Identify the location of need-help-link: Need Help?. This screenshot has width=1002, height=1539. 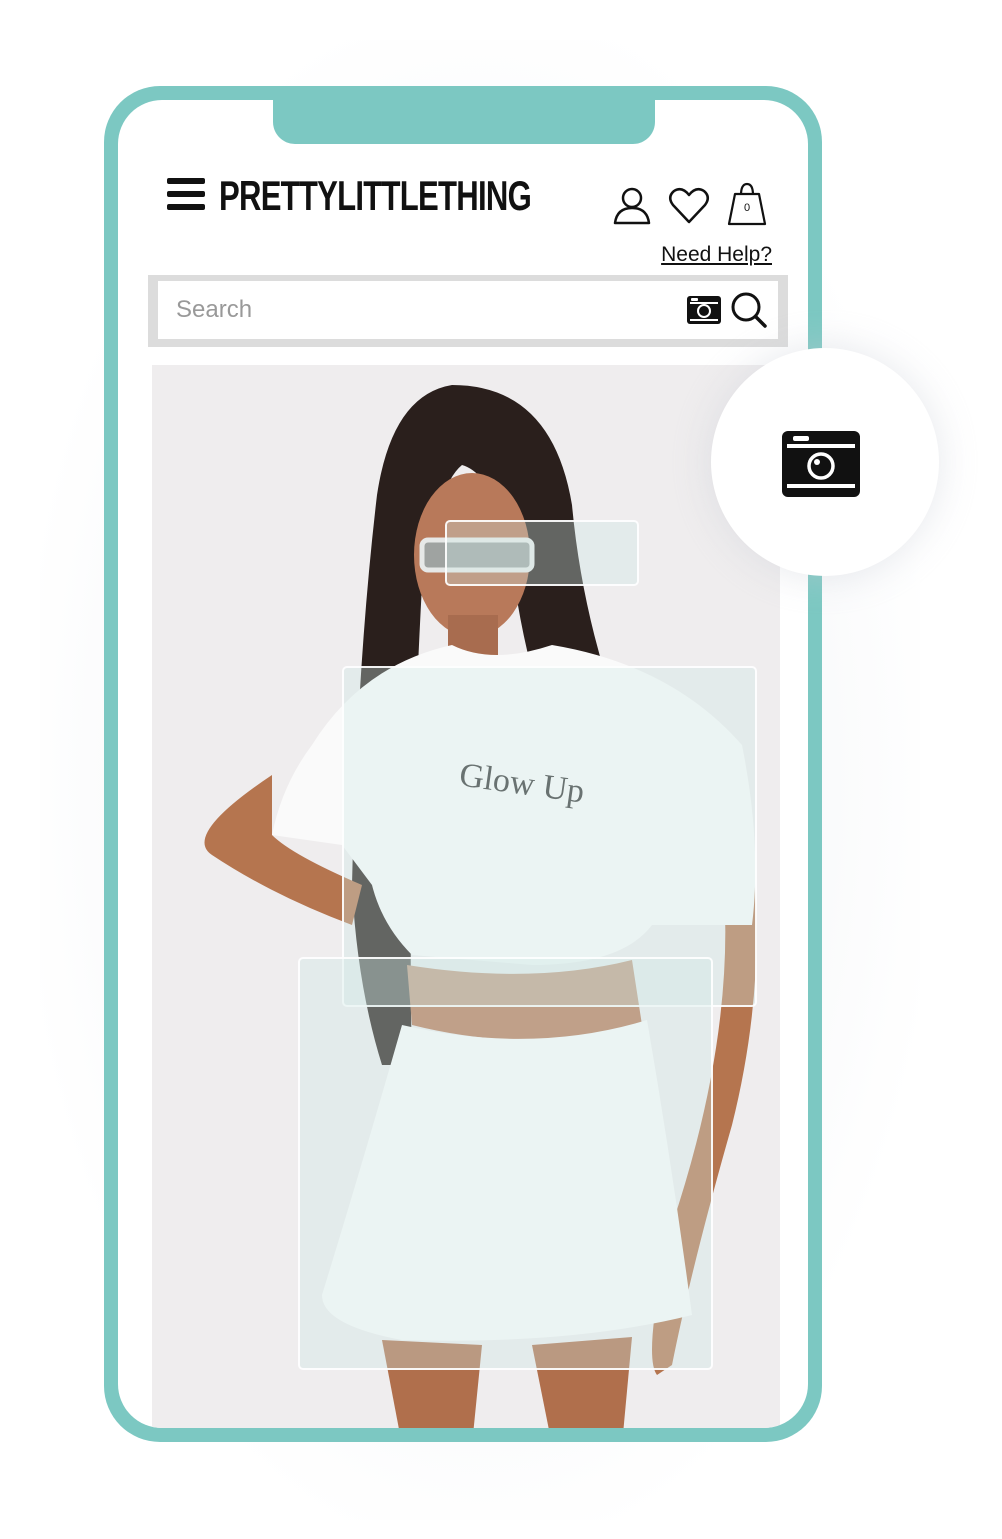
(716, 255).